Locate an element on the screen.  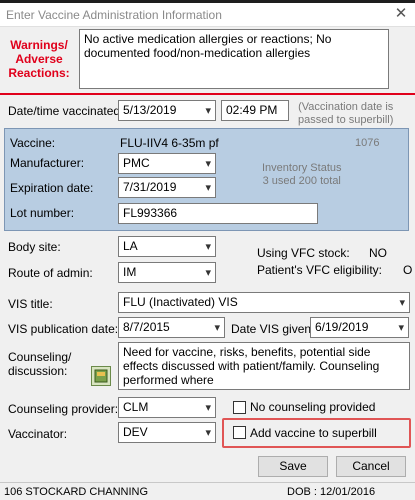
warning-divider is located at coordinates (207, 94).